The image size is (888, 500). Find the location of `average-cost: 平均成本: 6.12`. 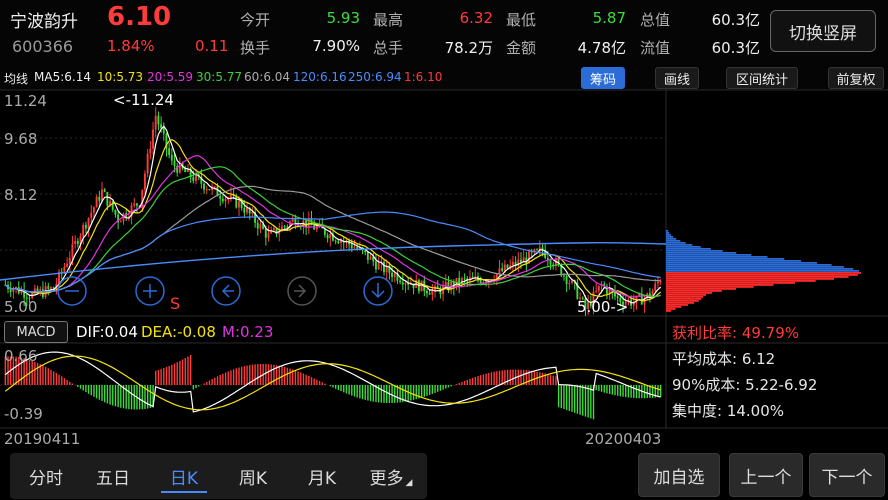

average-cost: 平均成本: 6.12 is located at coordinates (724, 359).